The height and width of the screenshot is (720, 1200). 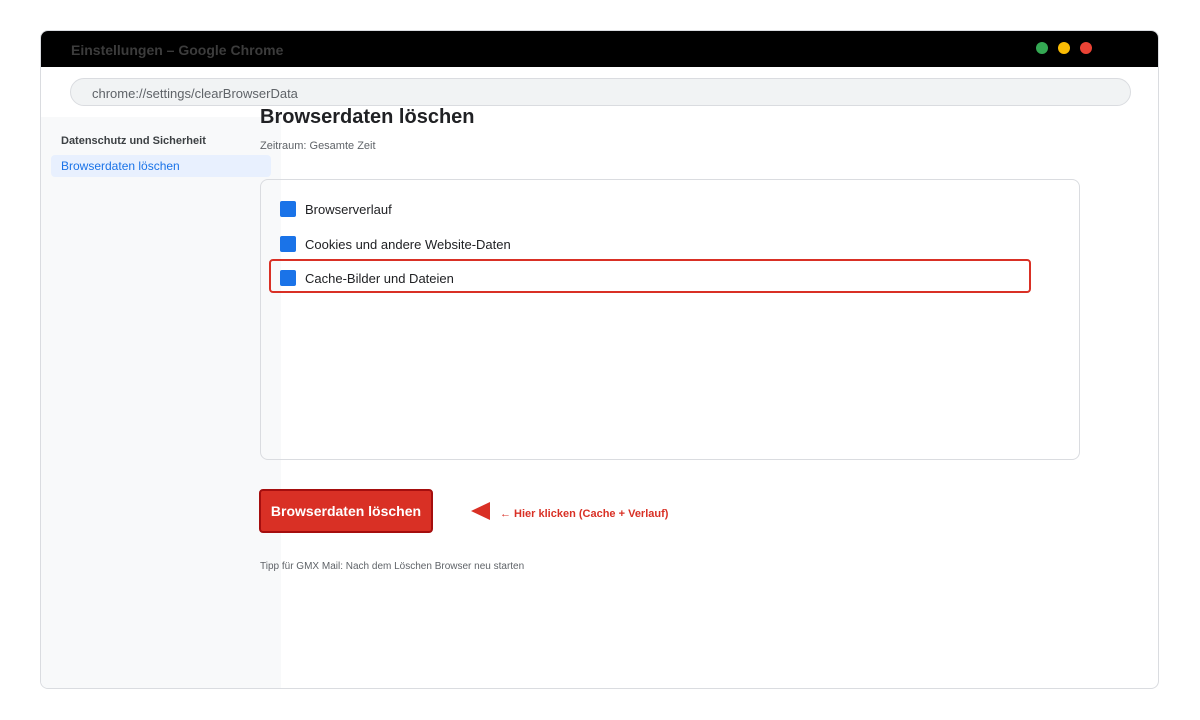 I want to click on close-dot-icon, so click(x=1086, y=48).